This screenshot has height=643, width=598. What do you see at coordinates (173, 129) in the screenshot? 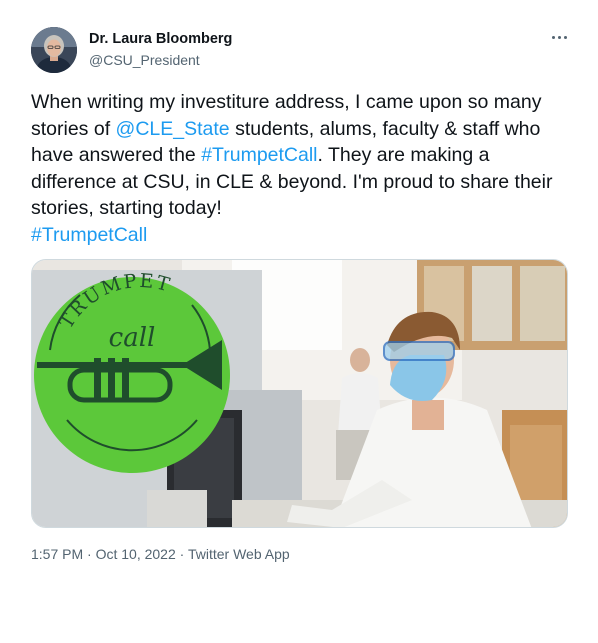
I see `mention-link: @CLE_State` at bounding box center [173, 129].